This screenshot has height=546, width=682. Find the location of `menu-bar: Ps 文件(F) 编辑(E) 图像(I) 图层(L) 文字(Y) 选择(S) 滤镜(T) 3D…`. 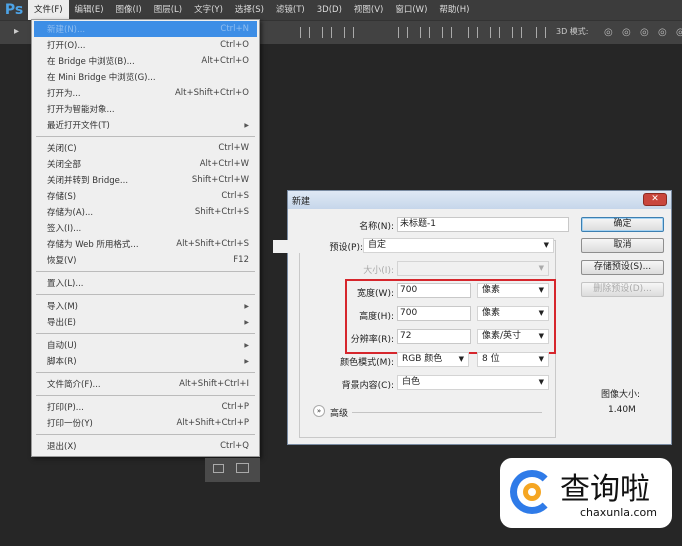

menu-bar: Ps 文件(F) 编辑(E) 图像(I) 图层(L) 文字(Y) 选择(S) 滤镜(T) 3D… is located at coordinates (341, 10).